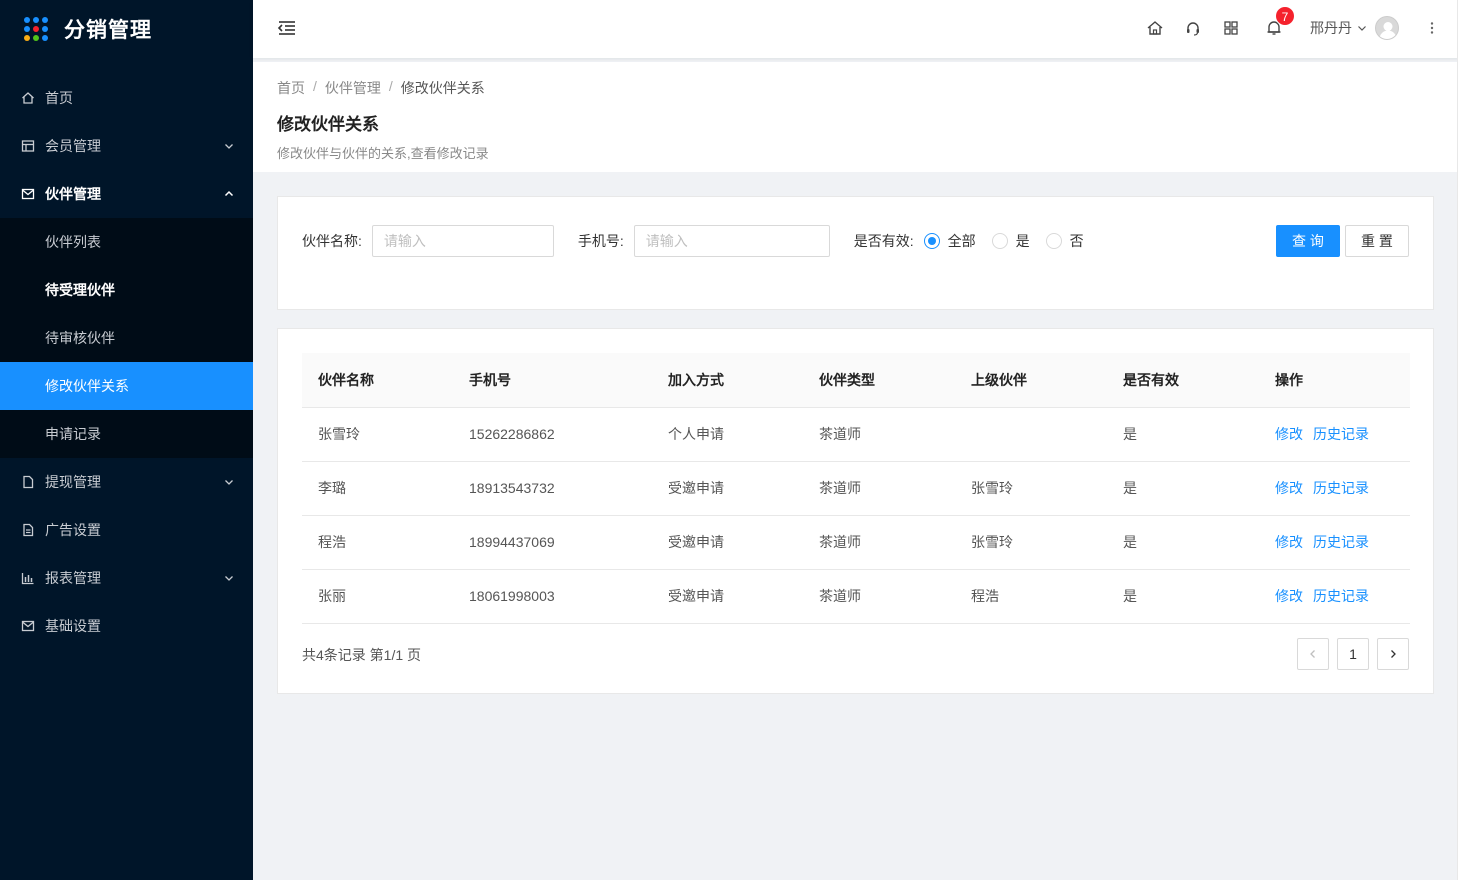 The height and width of the screenshot is (880, 1461). I want to click on next-page-button, so click(1393, 654).